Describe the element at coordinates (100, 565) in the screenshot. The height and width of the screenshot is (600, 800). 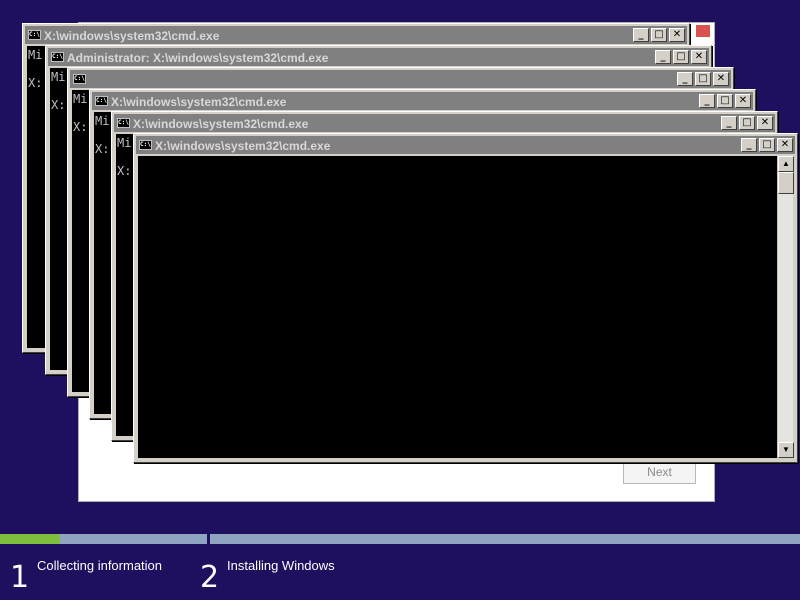
I see `step-1-label: Collecting information` at that location.